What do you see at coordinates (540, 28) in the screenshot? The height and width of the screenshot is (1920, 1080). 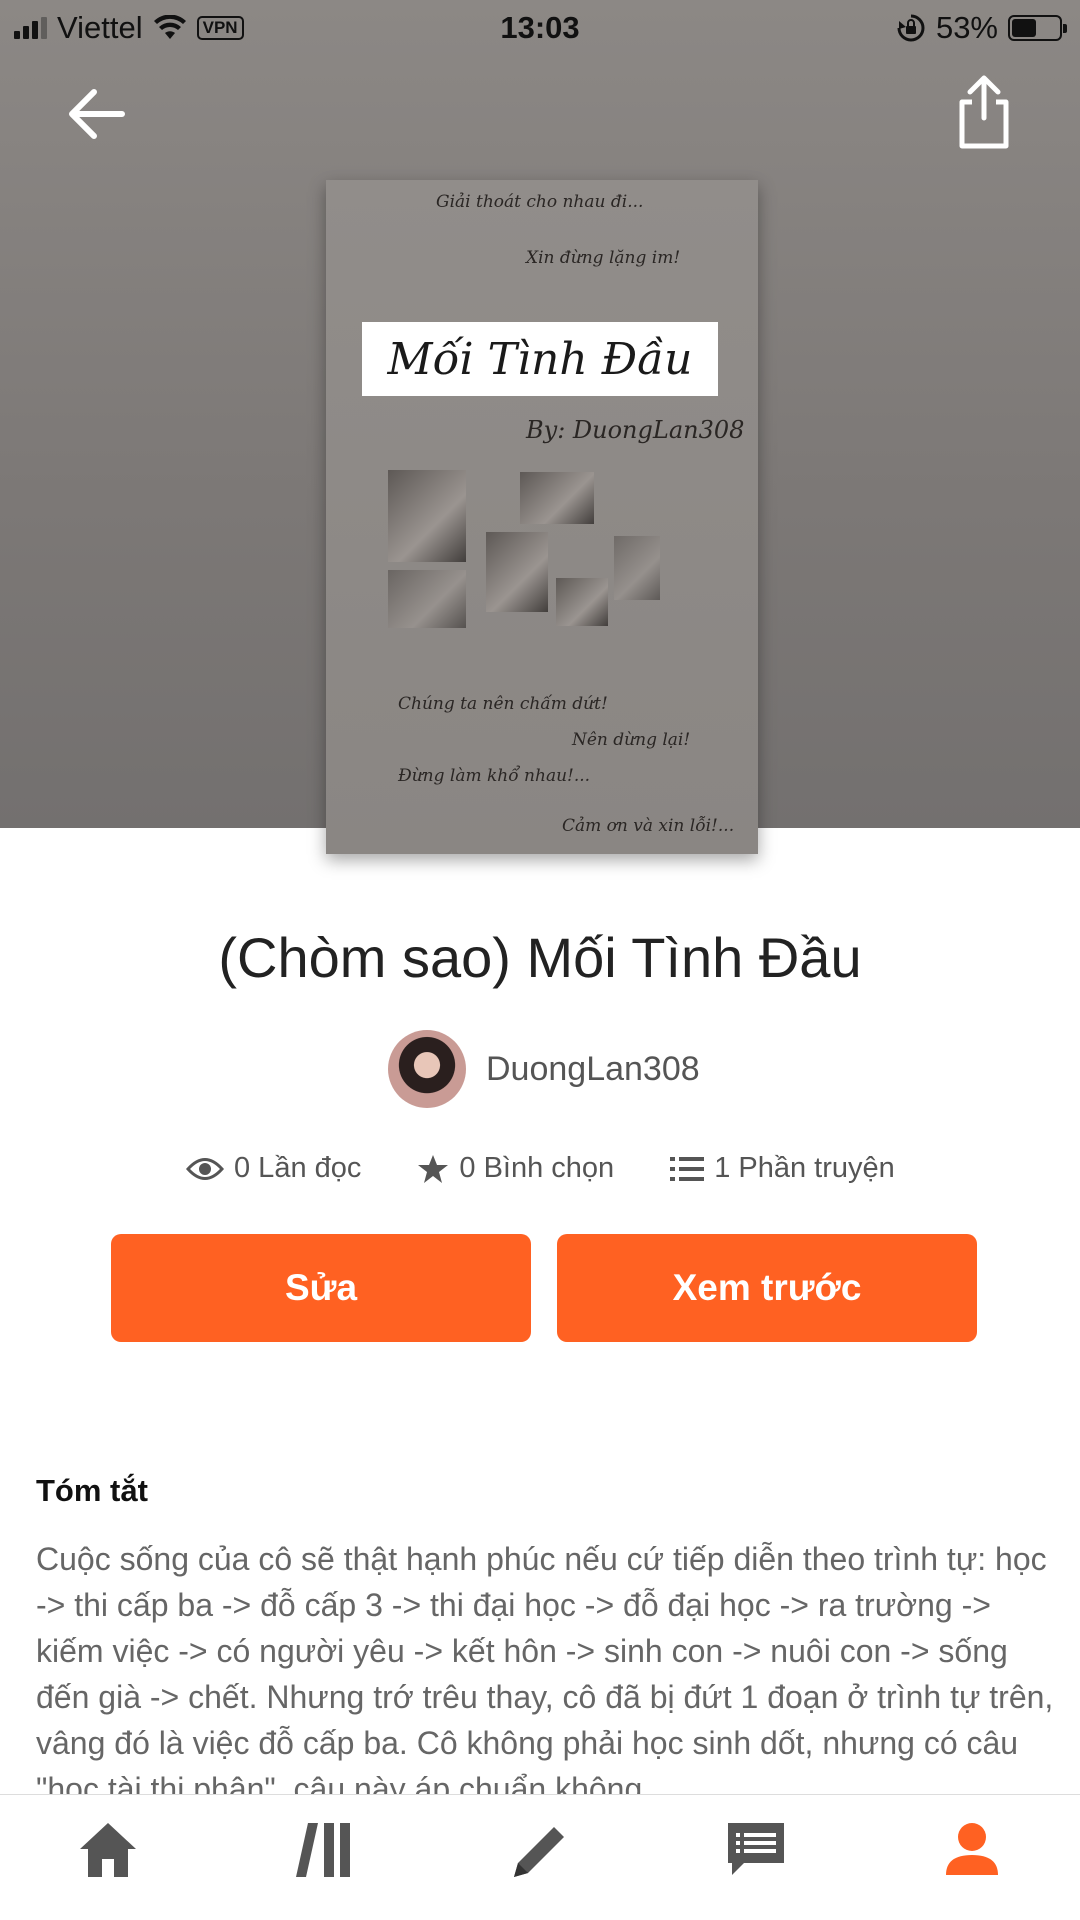 I see `status-bar: Viettel VPN 13:03 53%` at bounding box center [540, 28].